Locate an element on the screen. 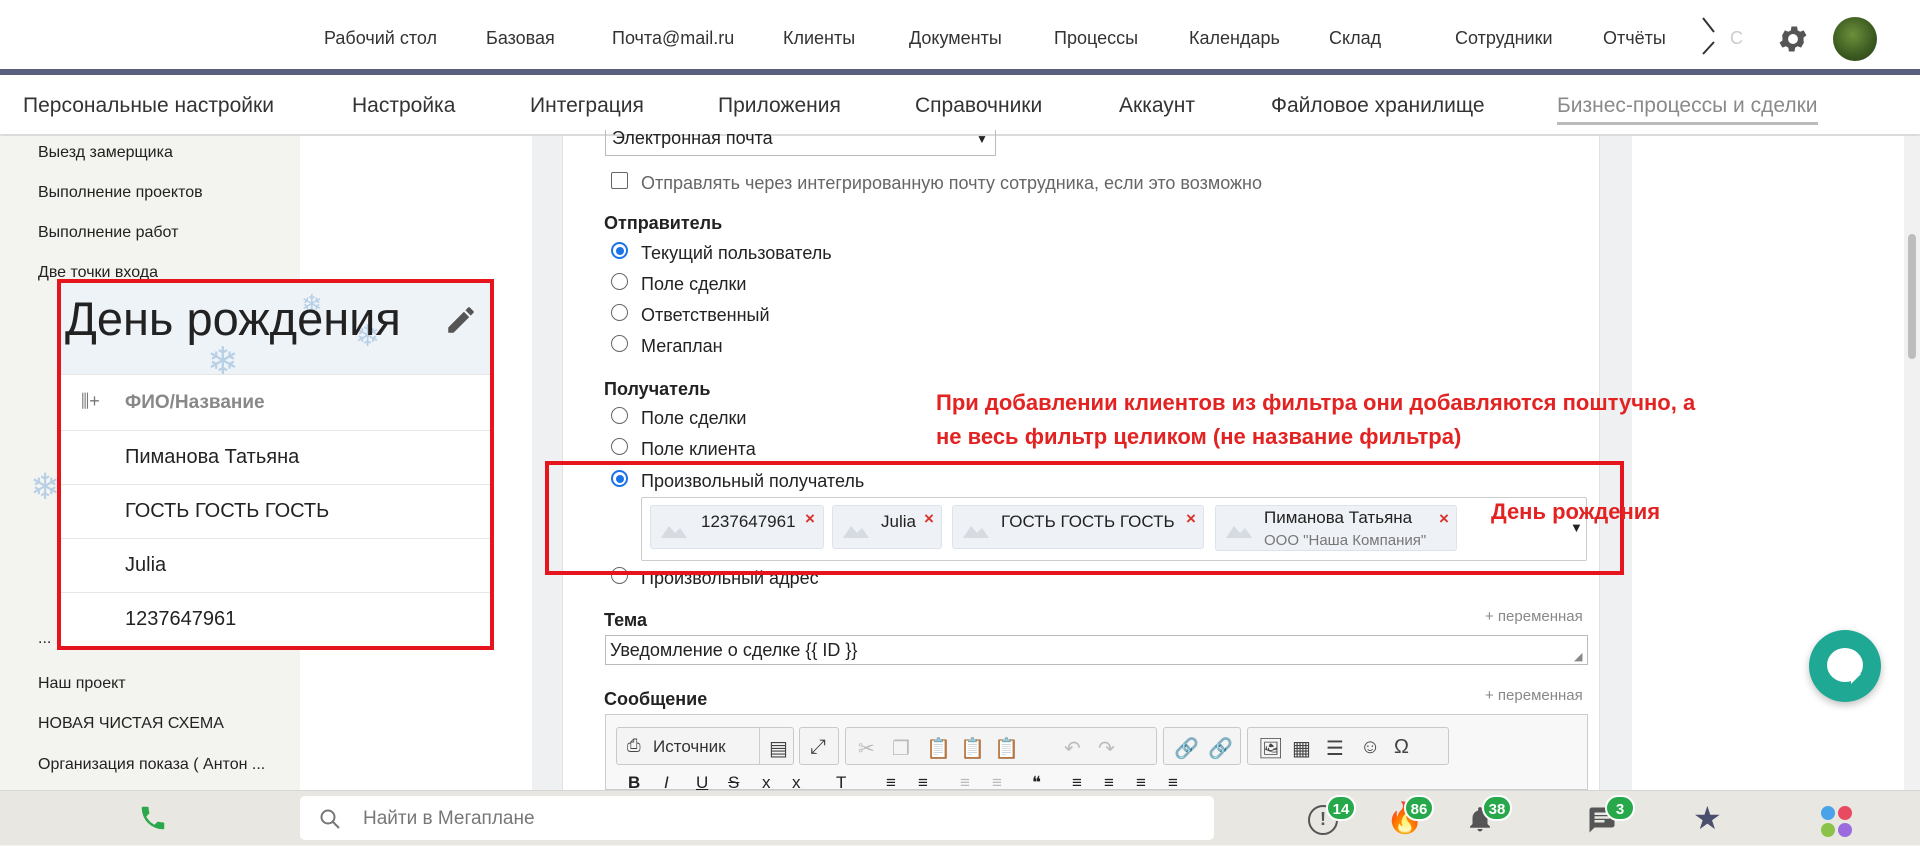  paste-word-icon: 📋 is located at coordinates (1006, 748).